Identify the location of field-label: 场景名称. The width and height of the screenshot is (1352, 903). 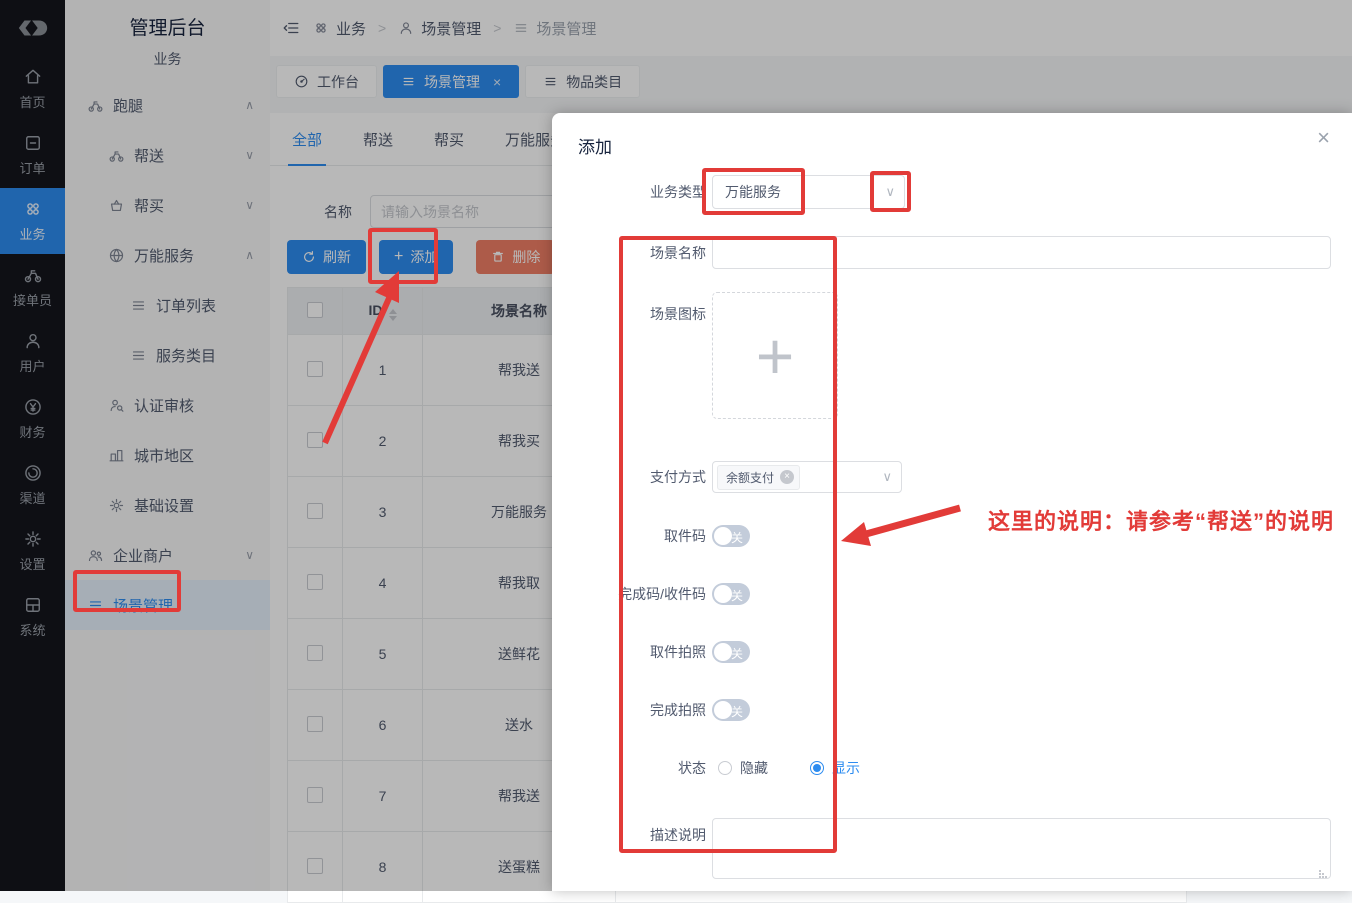
(678, 252).